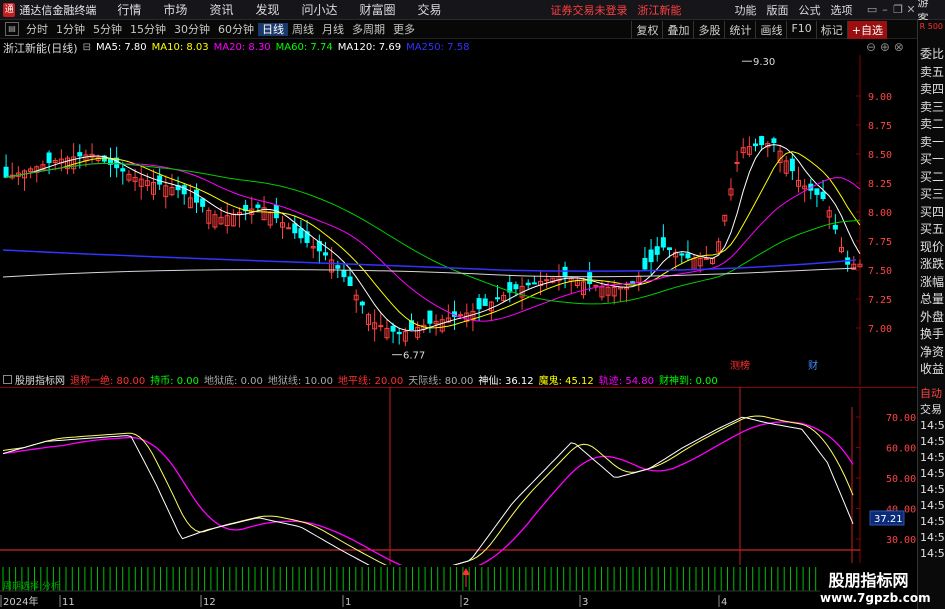 The height and width of the screenshot is (609, 945). Describe the element at coordinates (931, 143) in the screenshot. I see `quote-tab: 卖一` at that location.